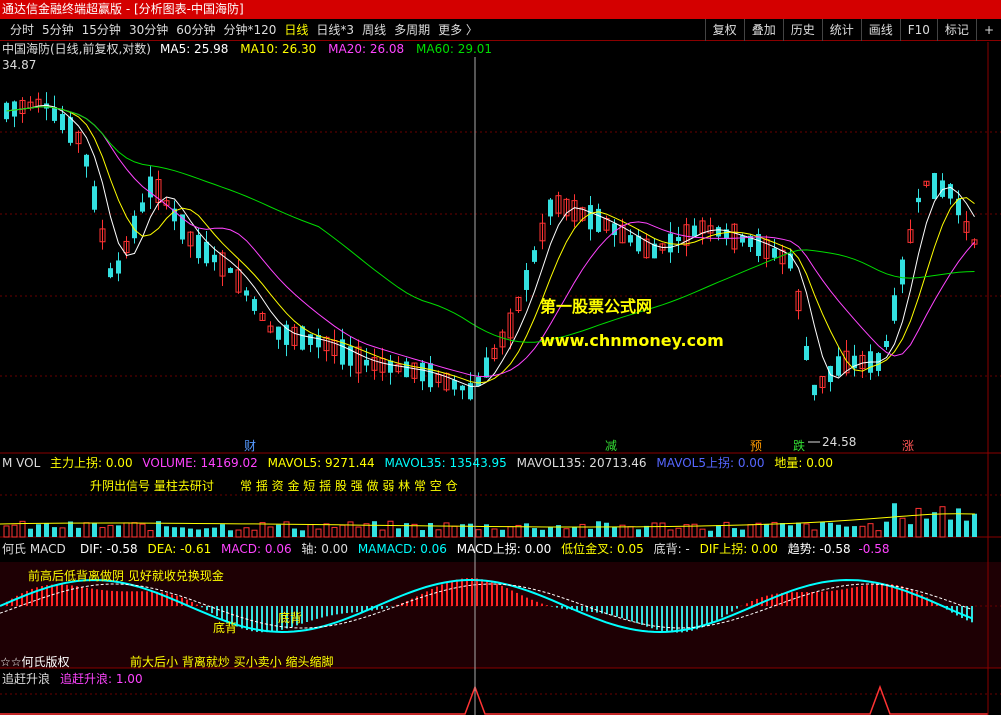  What do you see at coordinates (58, 30) in the screenshot?
I see `period-tab: 5分钟` at bounding box center [58, 30].